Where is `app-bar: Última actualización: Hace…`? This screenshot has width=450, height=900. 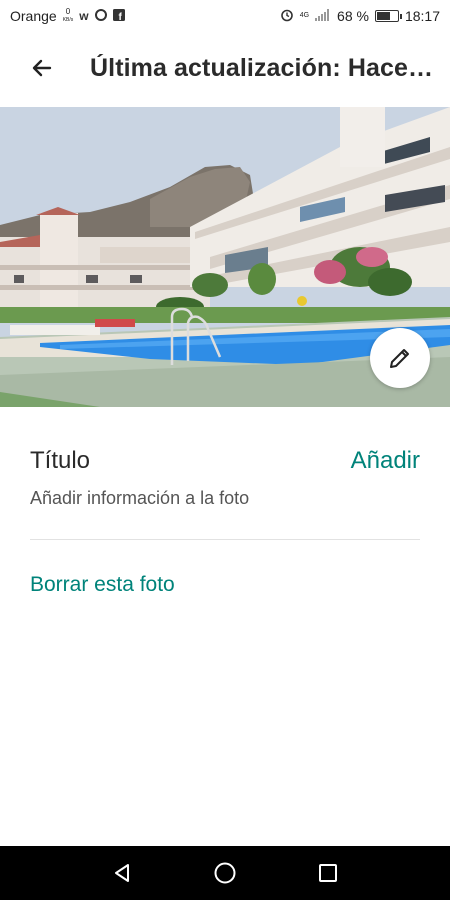 app-bar: Última actualización: Hace… is located at coordinates (225, 68).